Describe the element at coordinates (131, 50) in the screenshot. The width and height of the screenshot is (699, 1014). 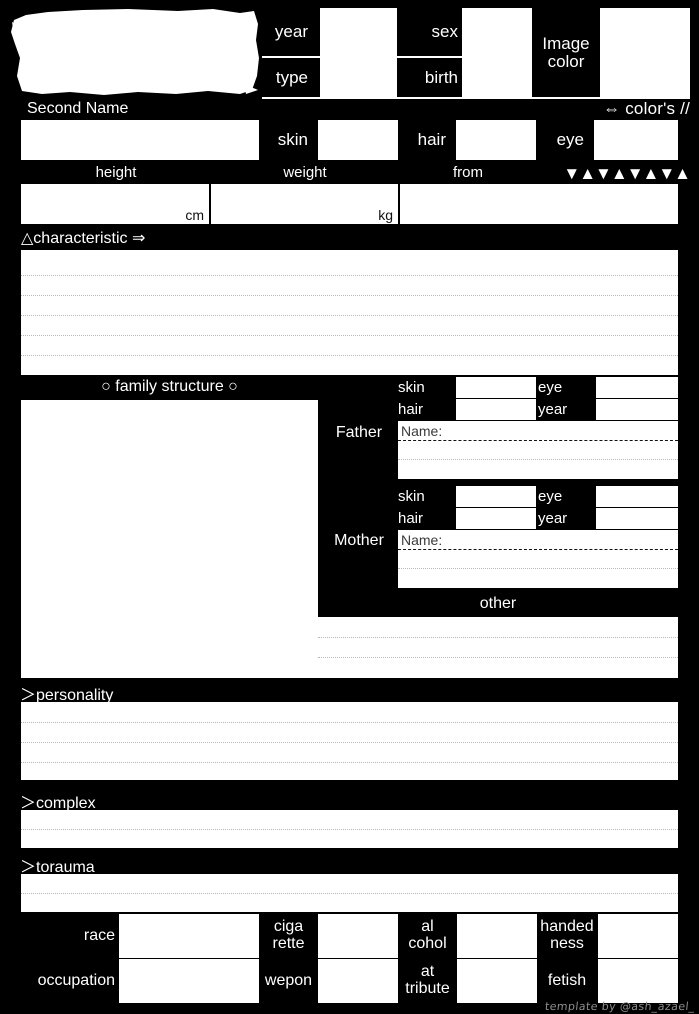
I see `character-name-value` at that location.